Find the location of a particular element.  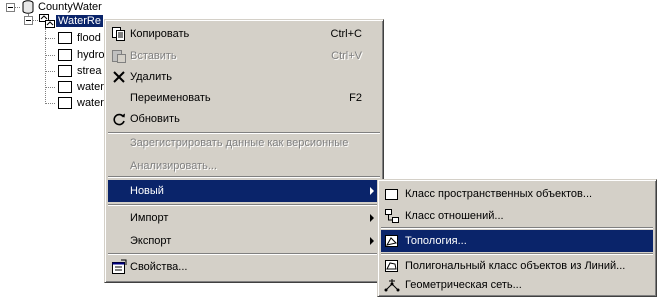

menu-item-label: Обновить is located at coordinates (155, 119).